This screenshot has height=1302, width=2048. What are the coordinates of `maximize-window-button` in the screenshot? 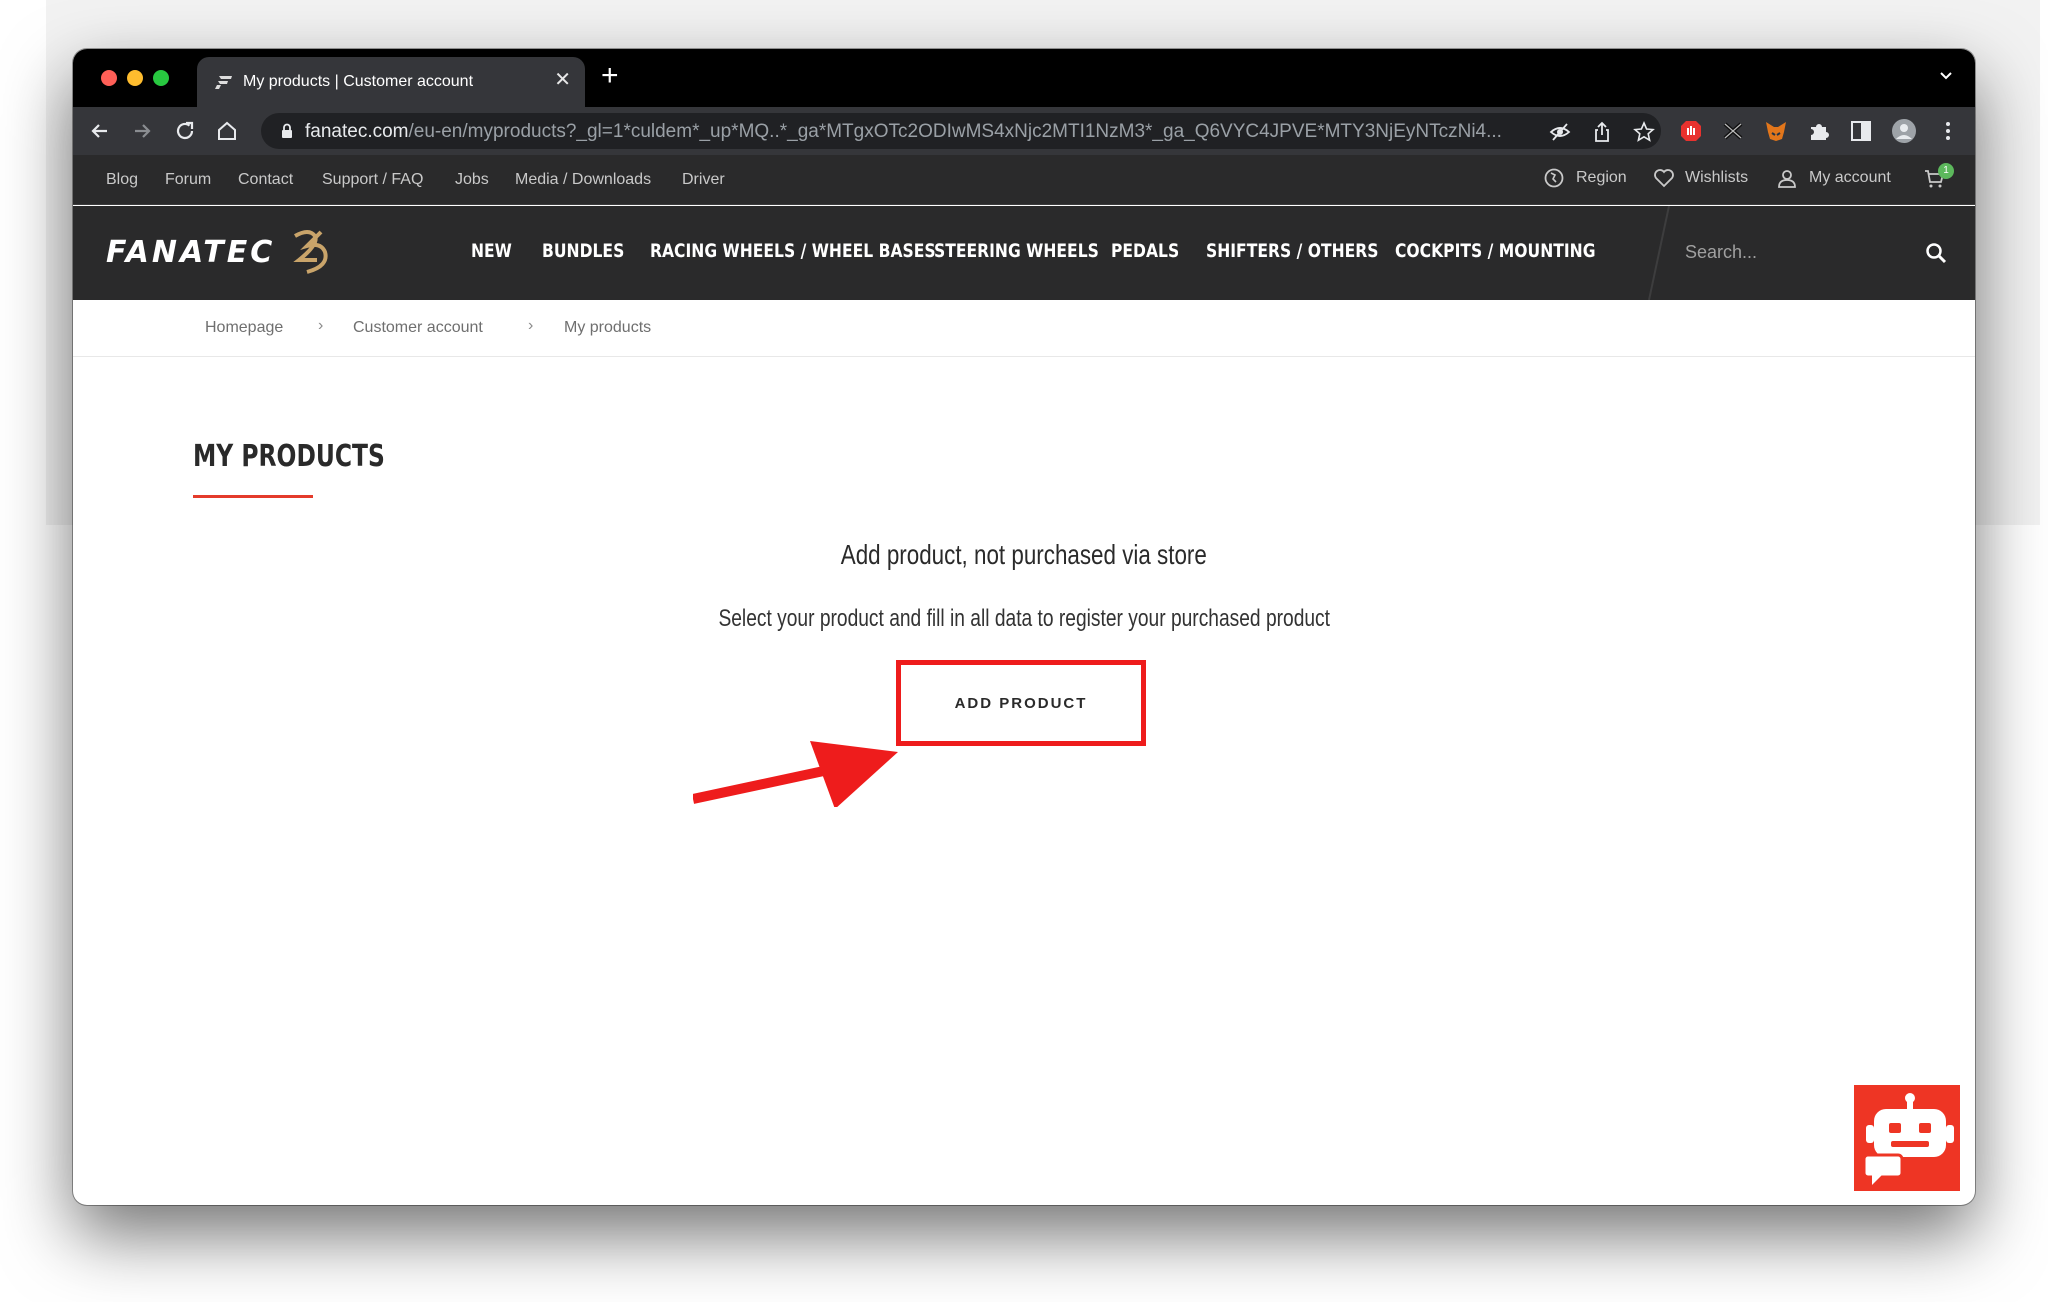 It's located at (161, 78).